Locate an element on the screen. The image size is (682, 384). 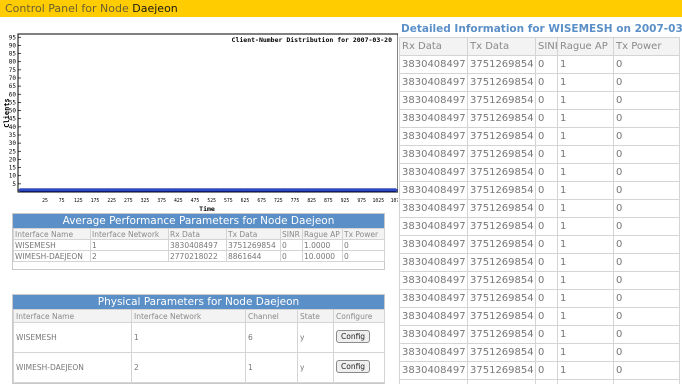
column-header: Interface Name is located at coordinates (72, 316).